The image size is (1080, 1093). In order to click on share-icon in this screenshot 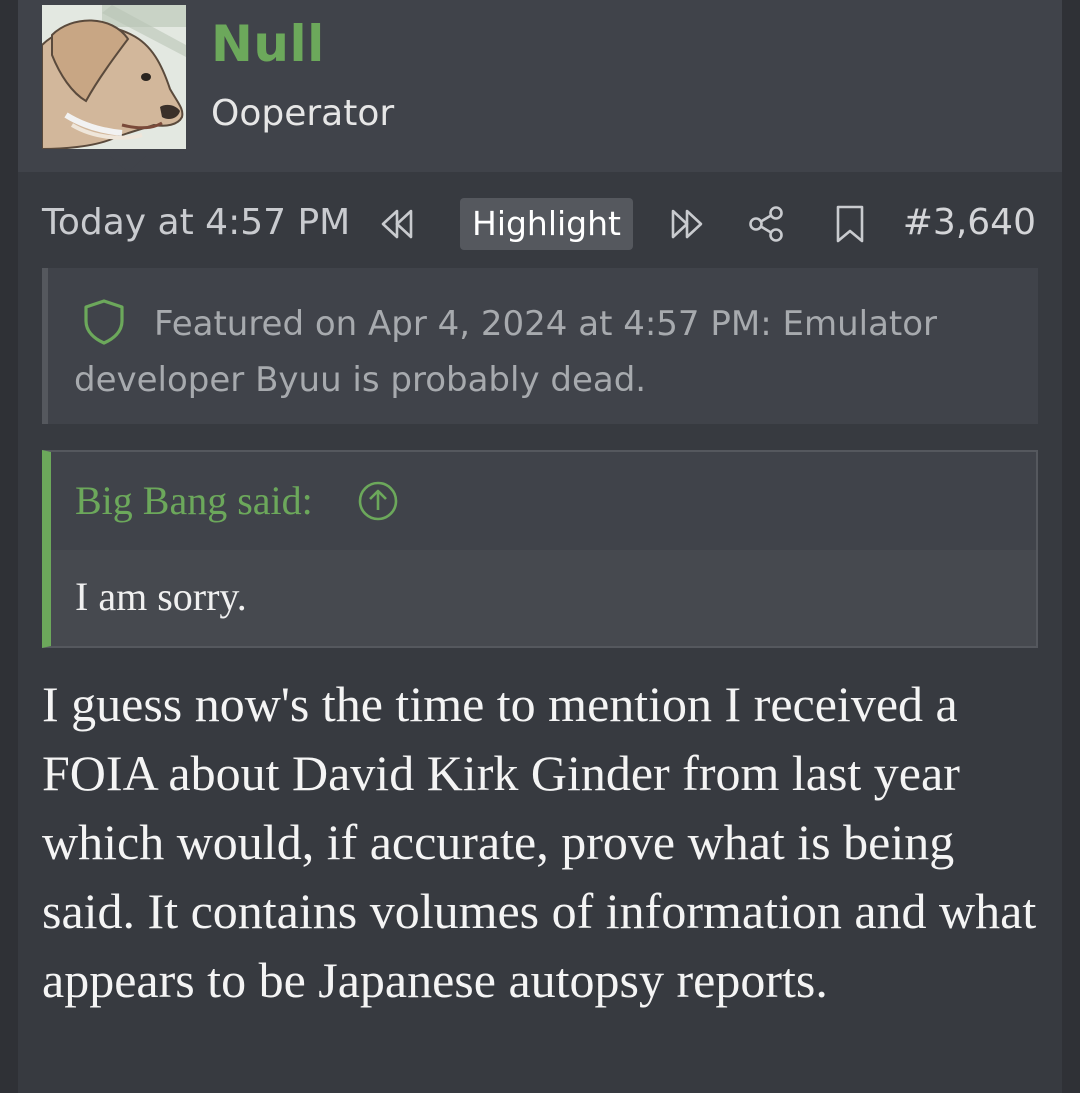, I will do `click(766, 224)`.